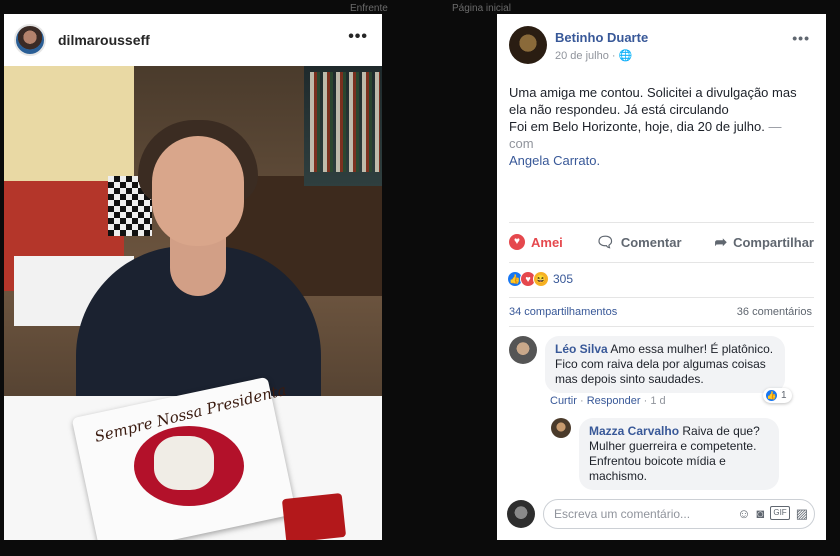 The image size is (840, 556). I want to click on comment-actions: Curtir · Responder · 1 d, so click(608, 401).